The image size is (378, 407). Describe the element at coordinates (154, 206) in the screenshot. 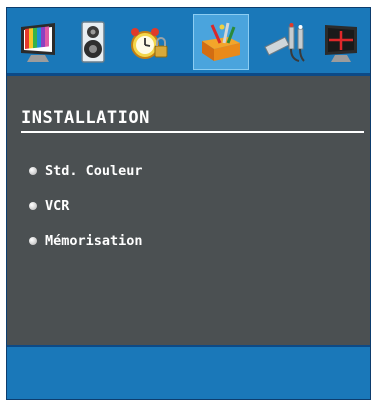

I see `menu-item-vcr: VCR` at that location.